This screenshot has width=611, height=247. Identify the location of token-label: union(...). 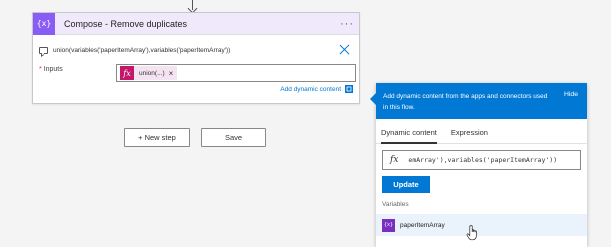
(152, 73).